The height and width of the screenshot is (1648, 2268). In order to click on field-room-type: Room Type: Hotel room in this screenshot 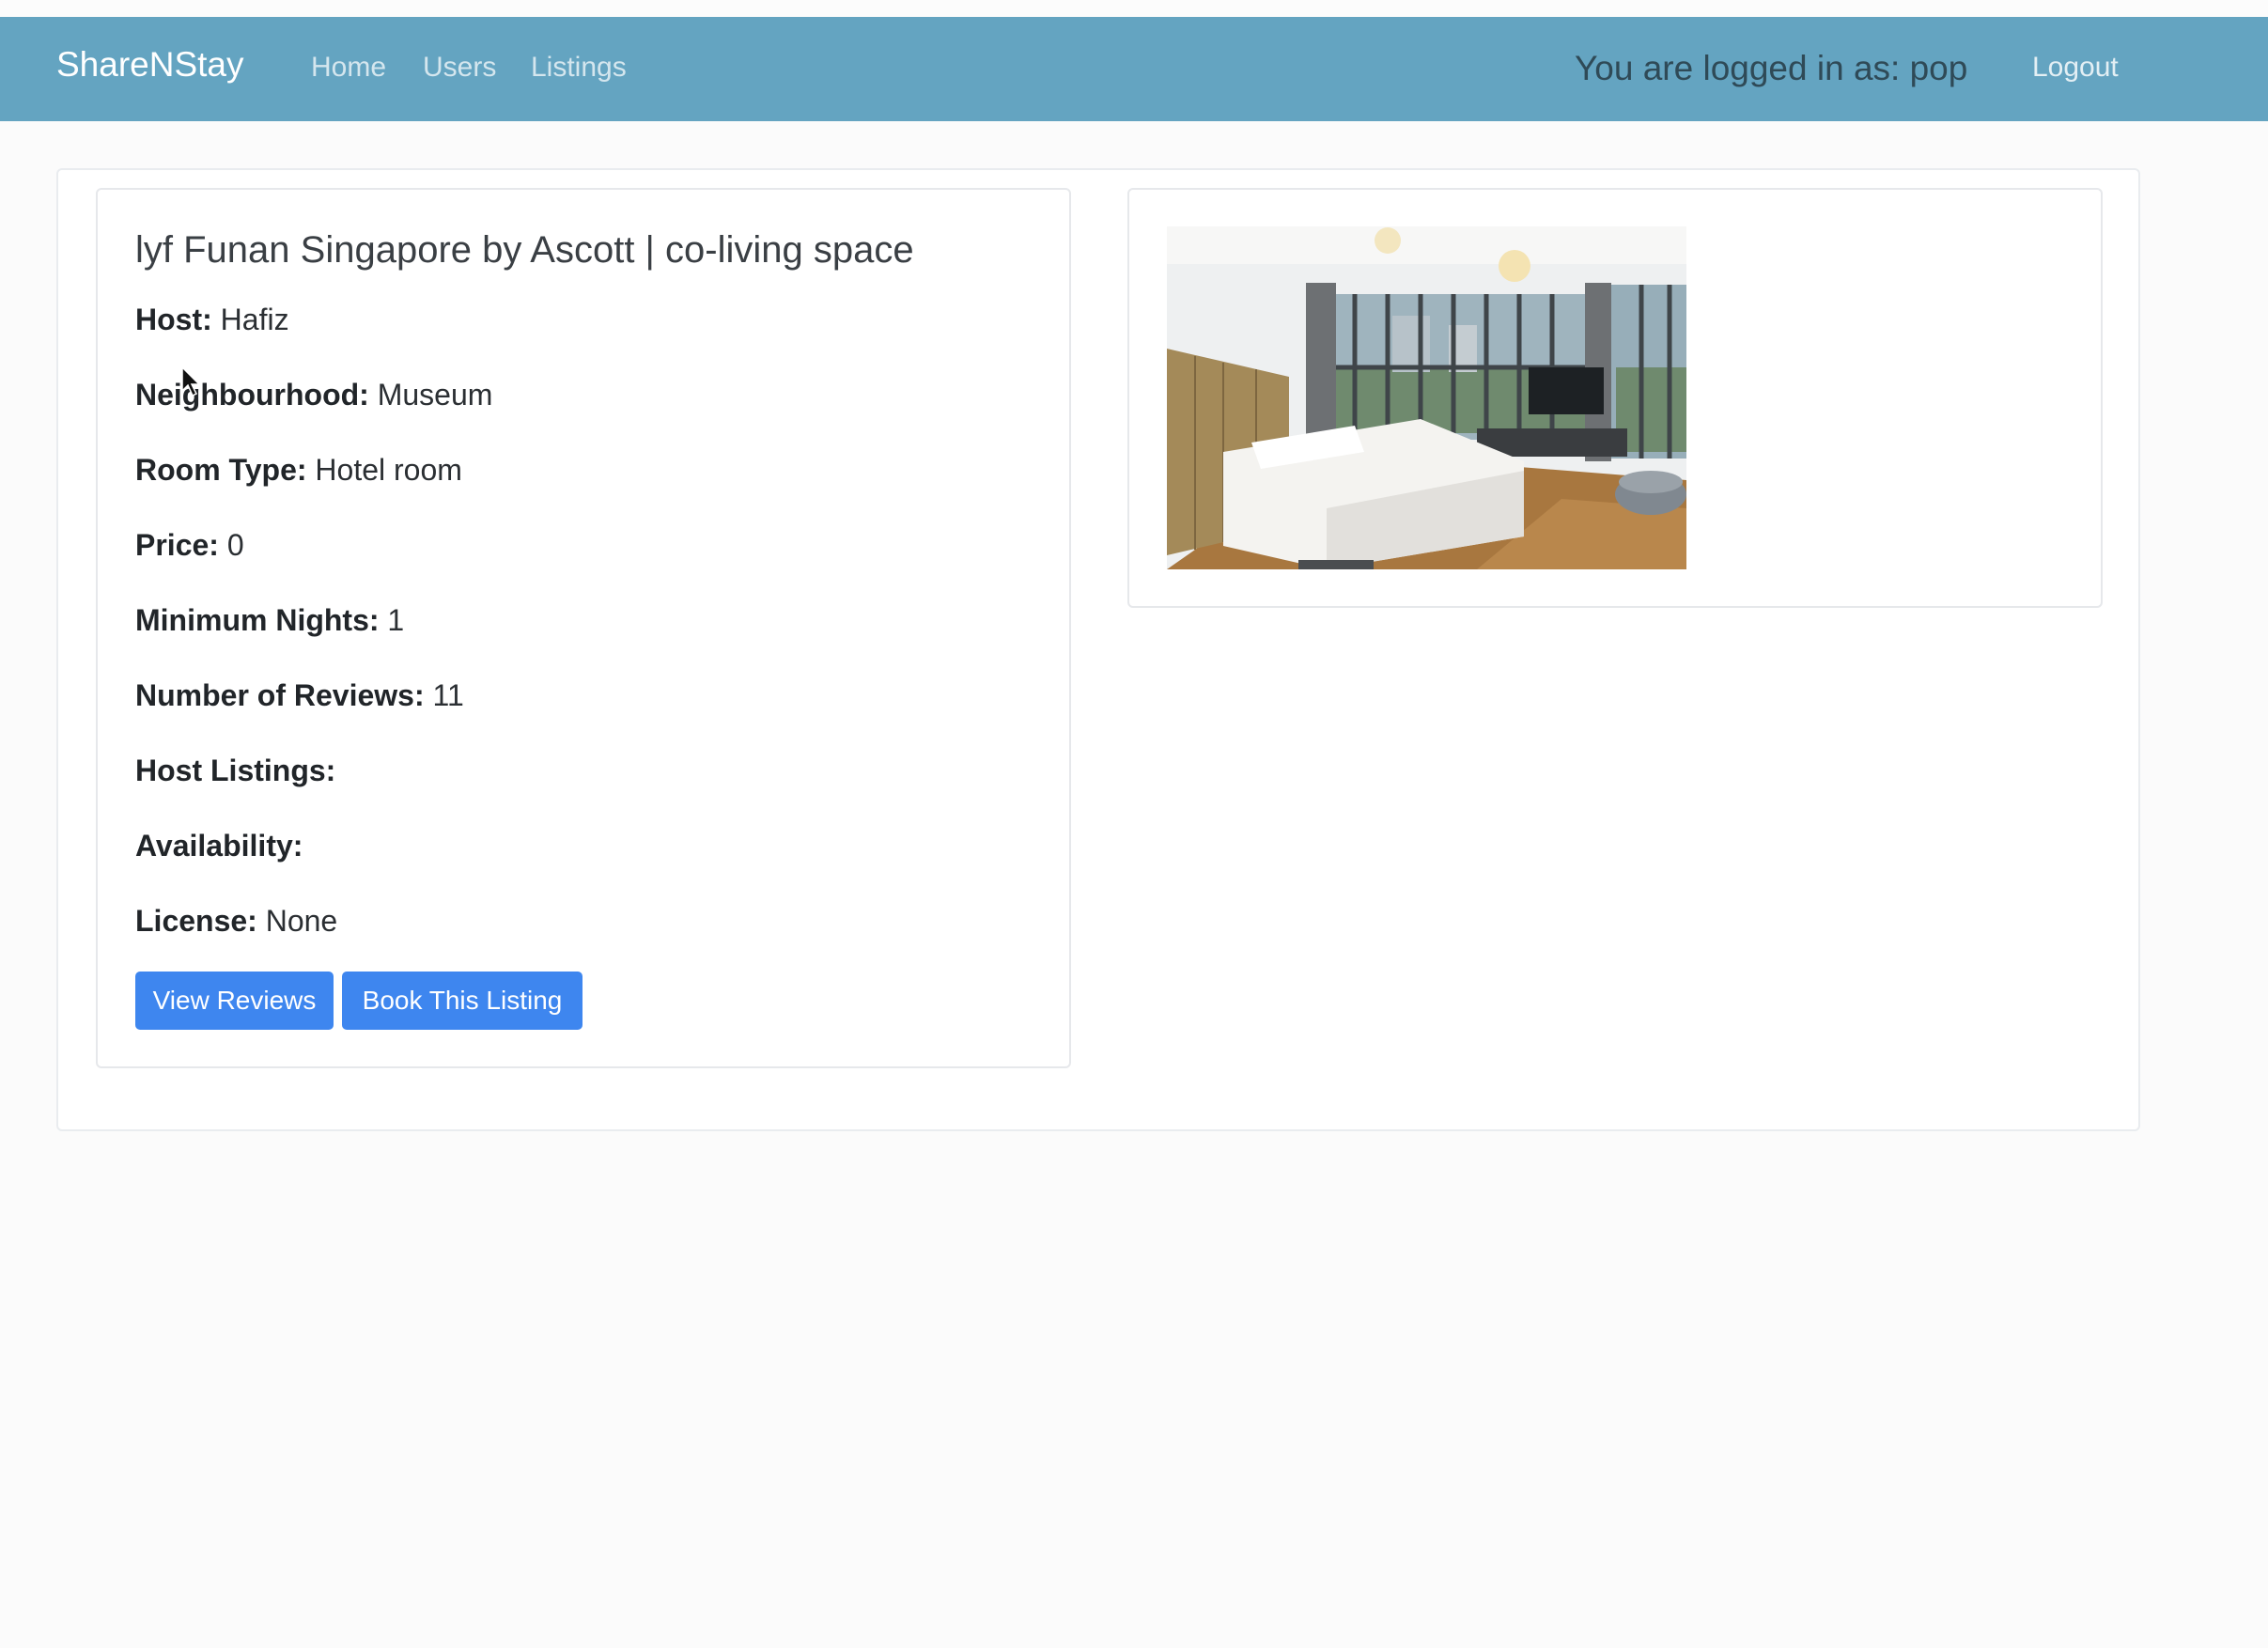, I will do `click(298, 470)`.